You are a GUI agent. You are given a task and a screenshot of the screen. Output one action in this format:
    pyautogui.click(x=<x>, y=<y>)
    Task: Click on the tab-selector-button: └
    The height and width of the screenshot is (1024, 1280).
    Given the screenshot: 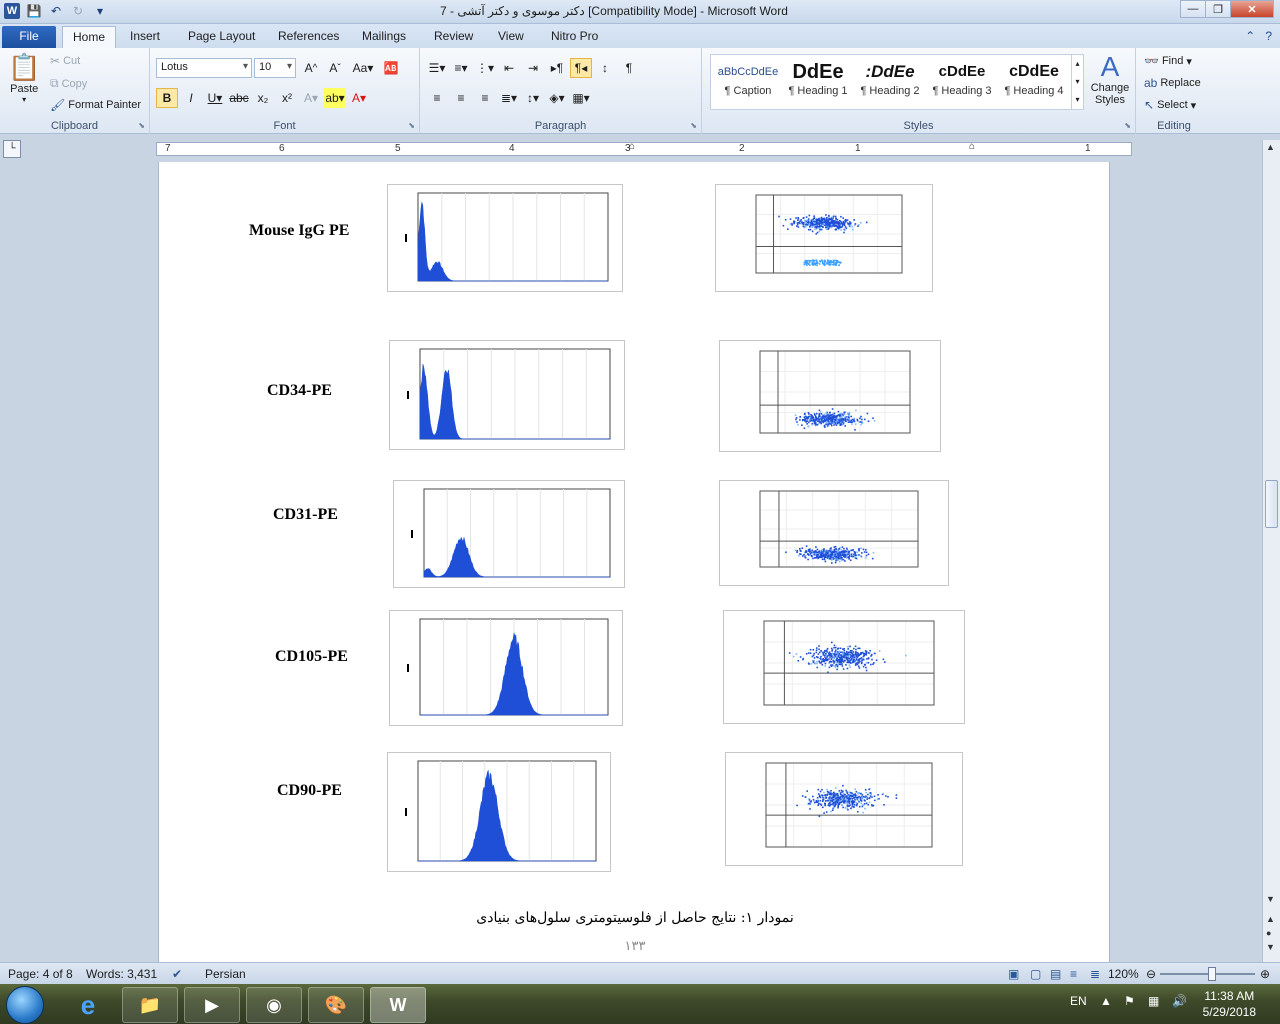 What is the action you would take?
    pyautogui.click(x=12, y=149)
    